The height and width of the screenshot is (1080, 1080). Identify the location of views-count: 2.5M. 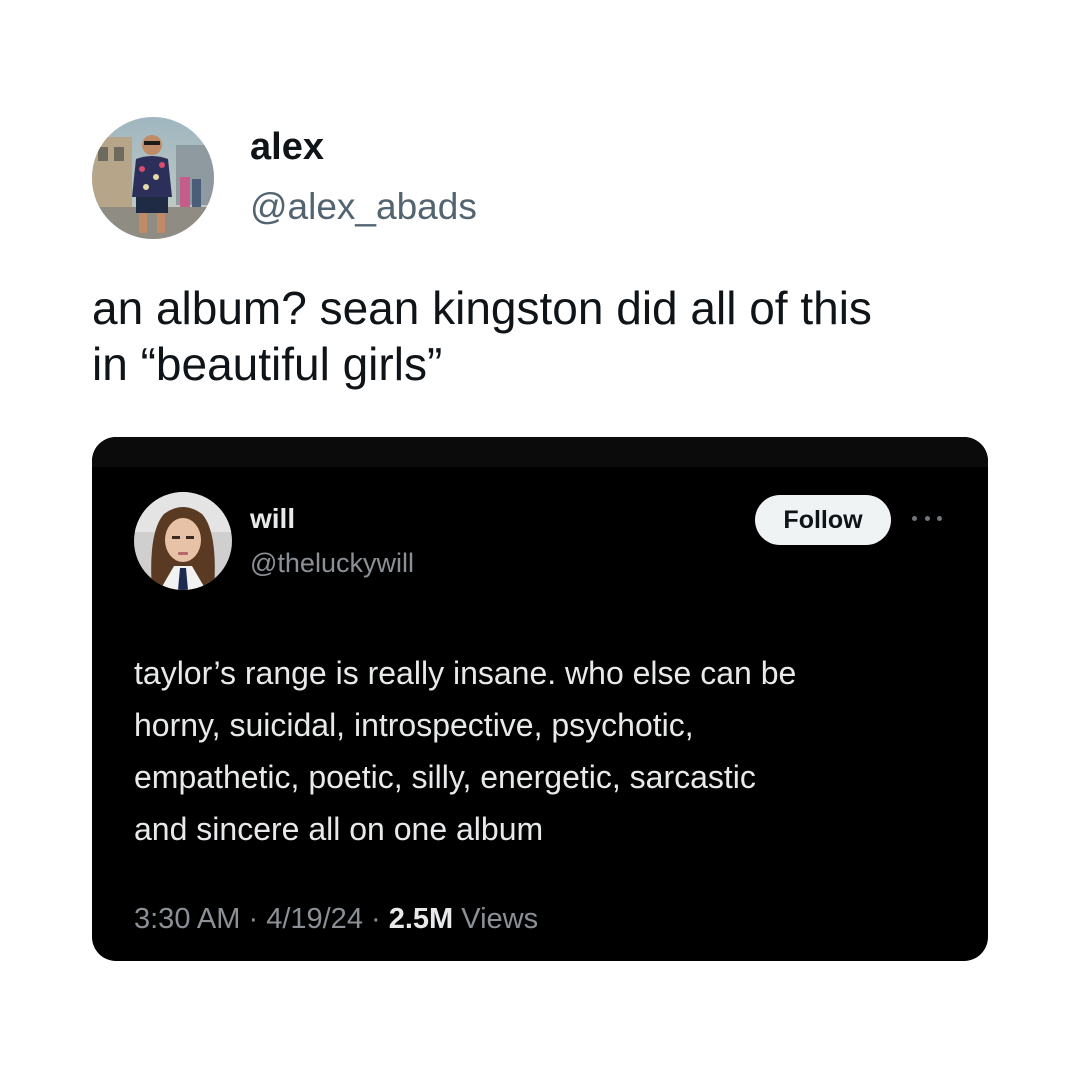
(421, 919).